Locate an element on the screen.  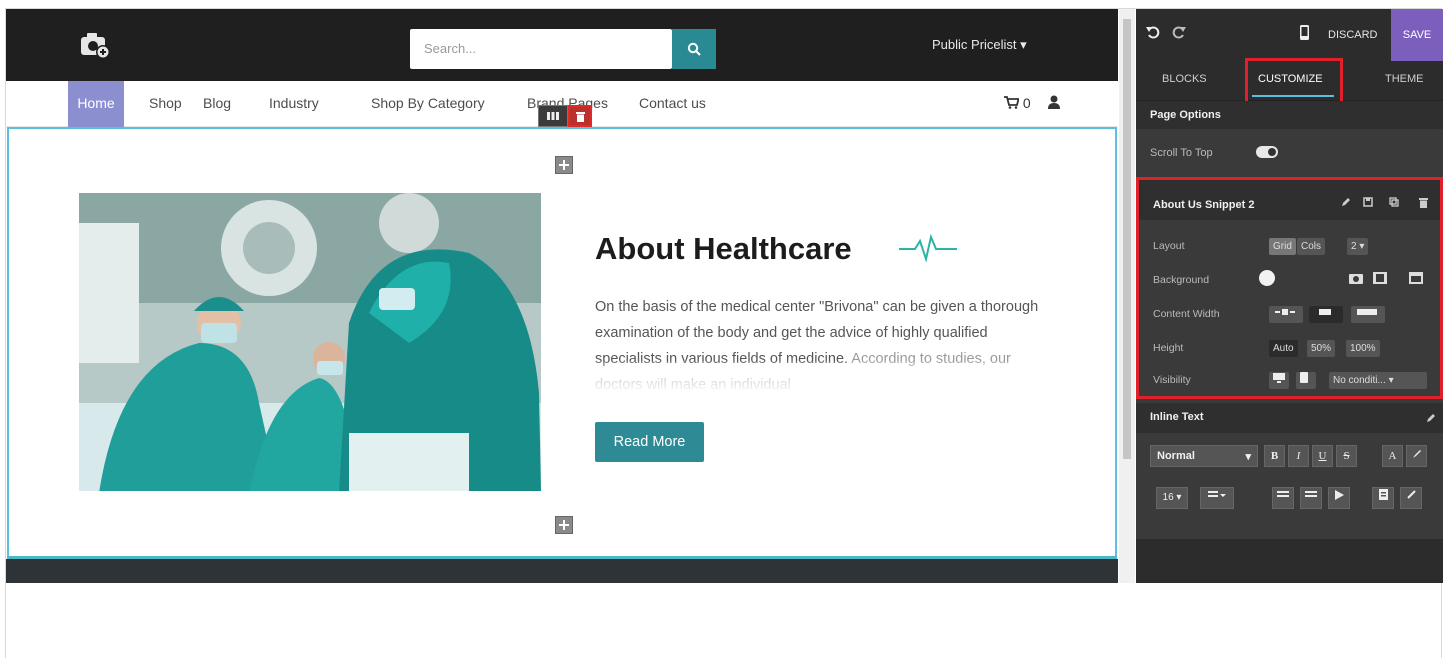
site-header: Search... Public Pricelist ▾ is located at coordinates (562, 45).